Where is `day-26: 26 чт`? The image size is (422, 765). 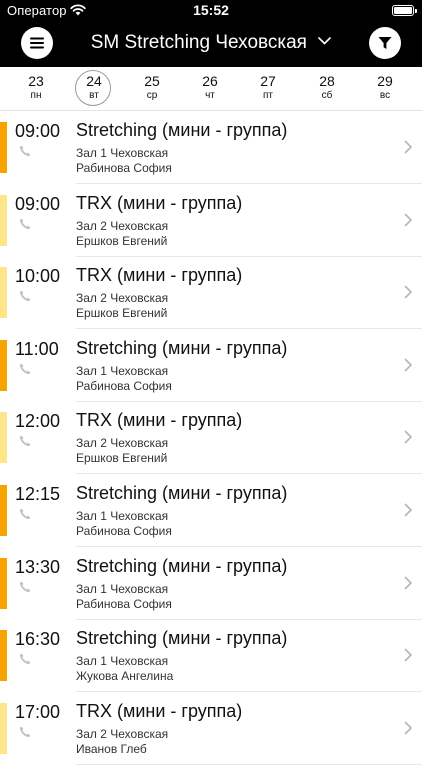
day-26: 26 чт is located at coordinates (210, 89).